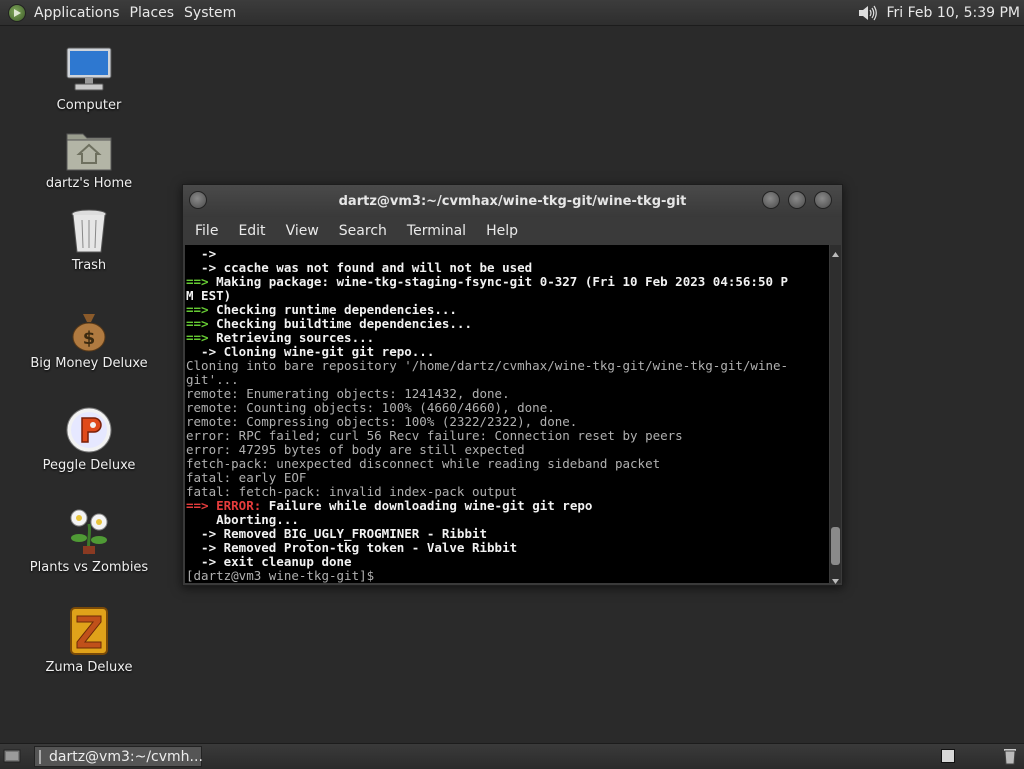 Image resolution: width=1024 pixels, height=769 pixels. Describe the element at coordinates (89, 567) in the screenshot. I see `desktop-icon-label: Plants vs Zombies` at that location.